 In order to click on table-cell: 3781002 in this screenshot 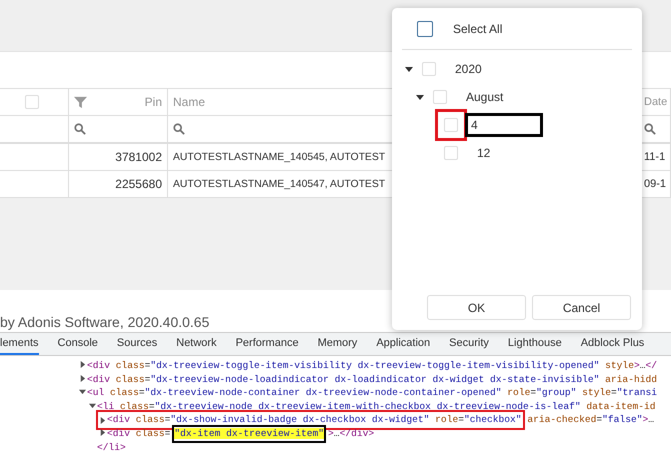, I will do `click(138, 157)`.